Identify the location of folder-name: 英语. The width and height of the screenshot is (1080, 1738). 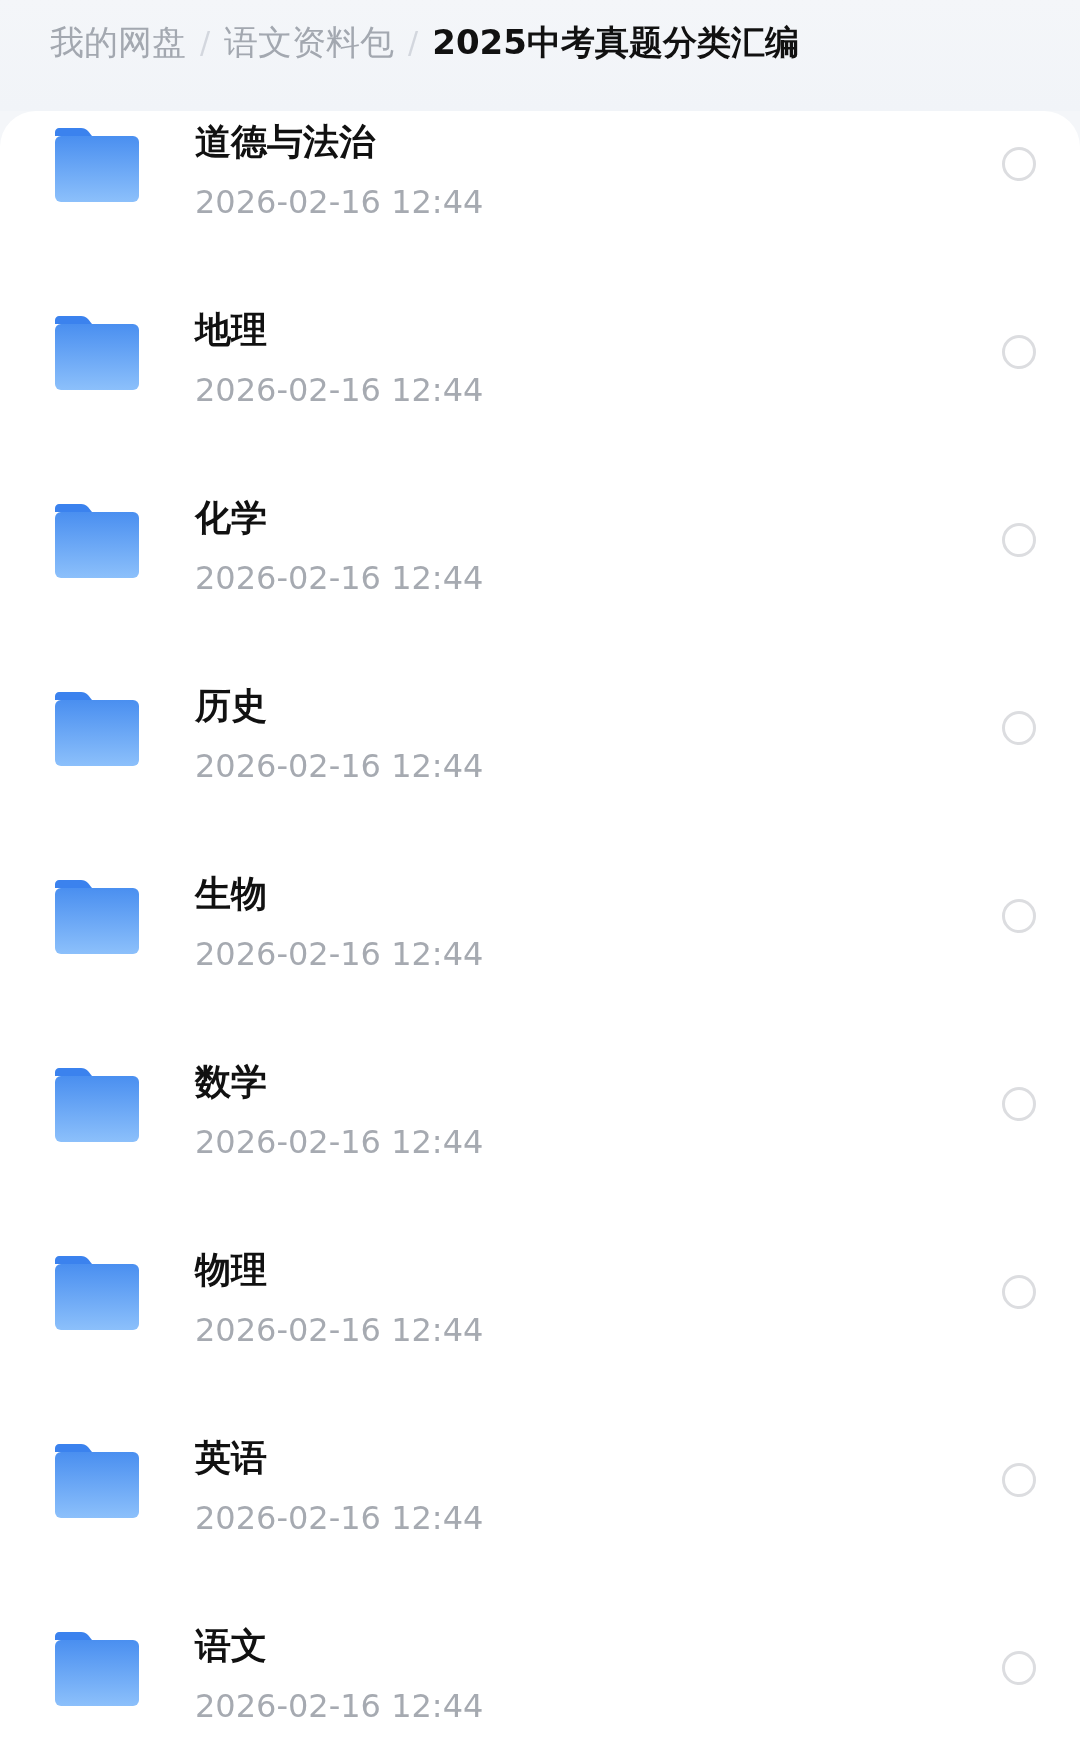
(598, 1458).